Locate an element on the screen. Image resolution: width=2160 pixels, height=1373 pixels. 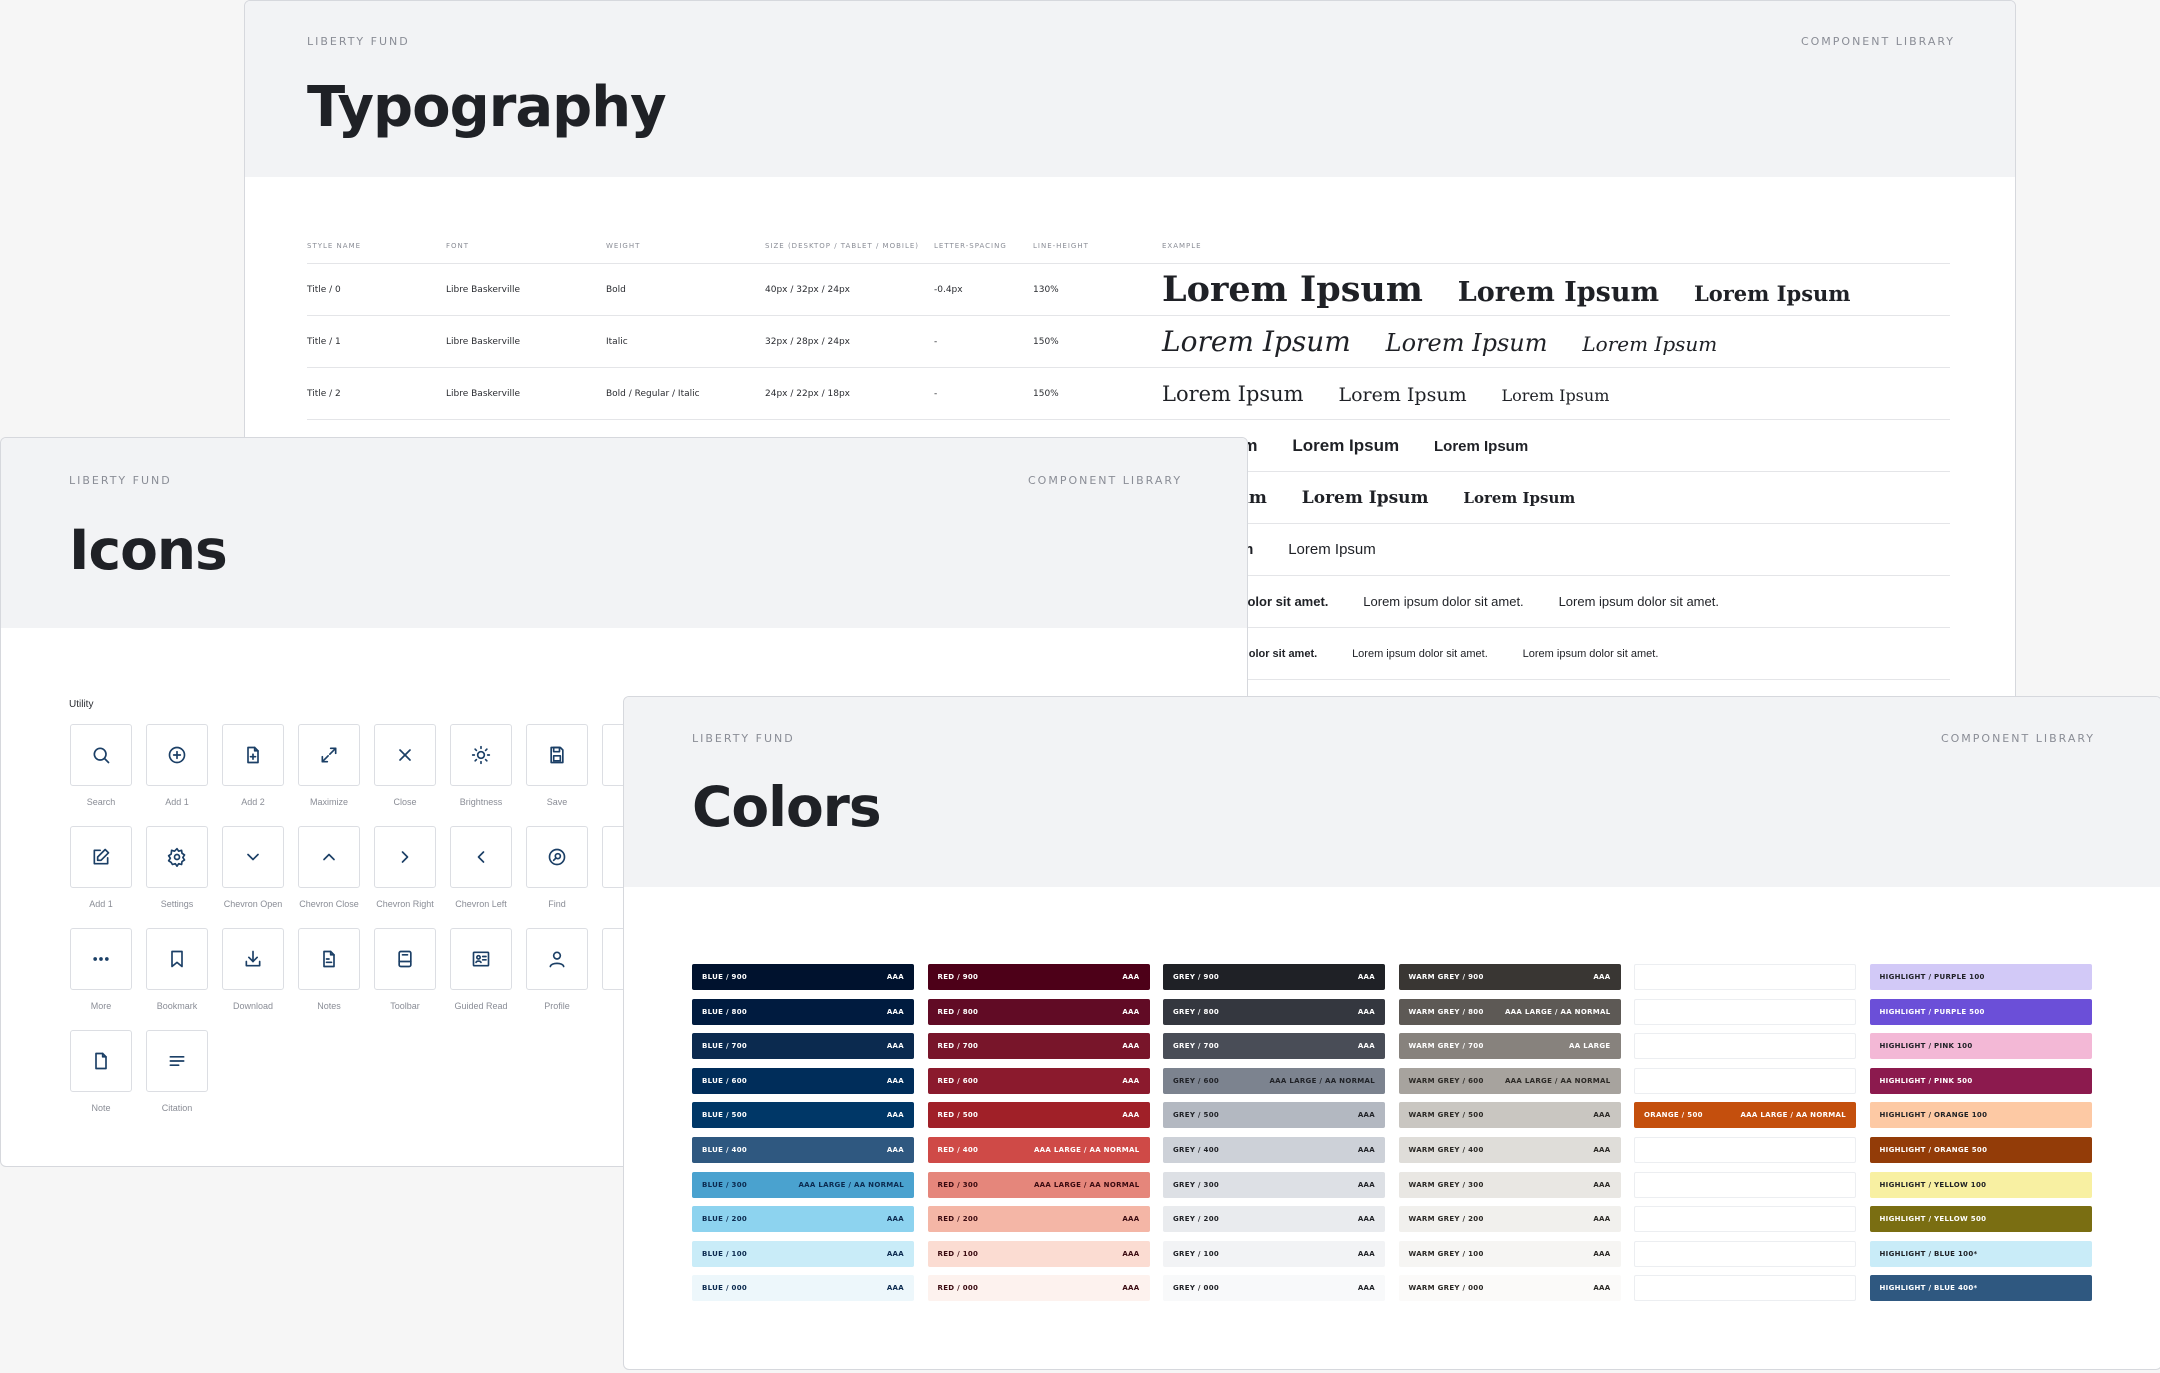
color-swatch: BLUE / 300 AAA LARGE / AA NORMAL is located at coordinates (803, 1184).